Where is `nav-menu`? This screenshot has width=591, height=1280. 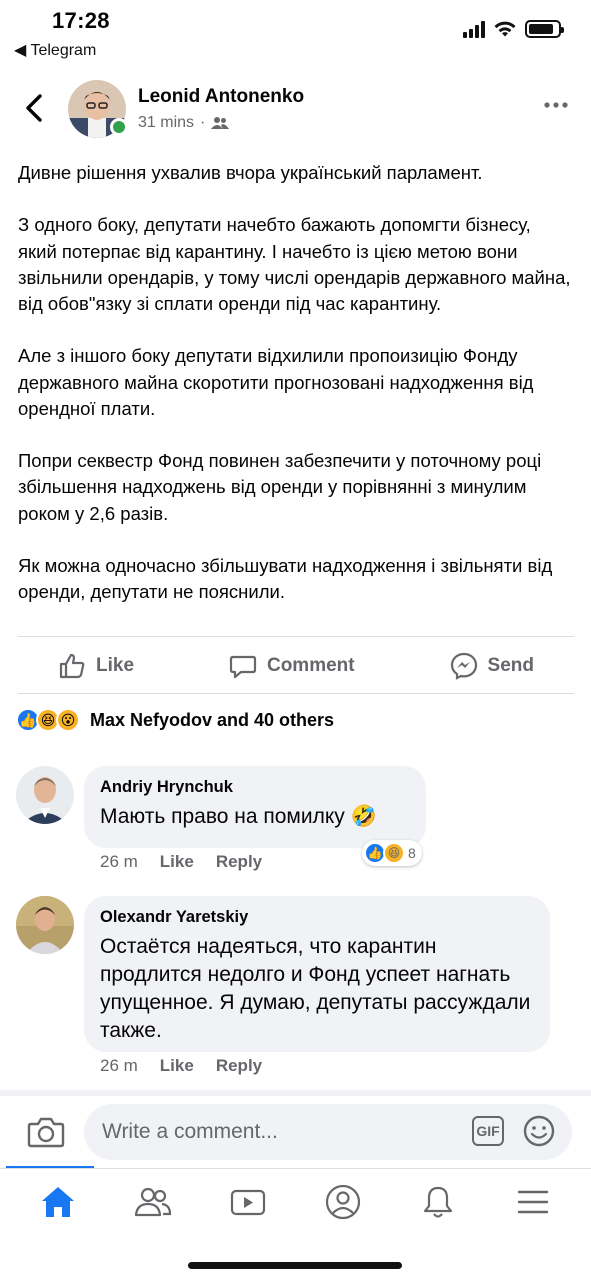 nav-menu is located at coordinates (533, 1202).